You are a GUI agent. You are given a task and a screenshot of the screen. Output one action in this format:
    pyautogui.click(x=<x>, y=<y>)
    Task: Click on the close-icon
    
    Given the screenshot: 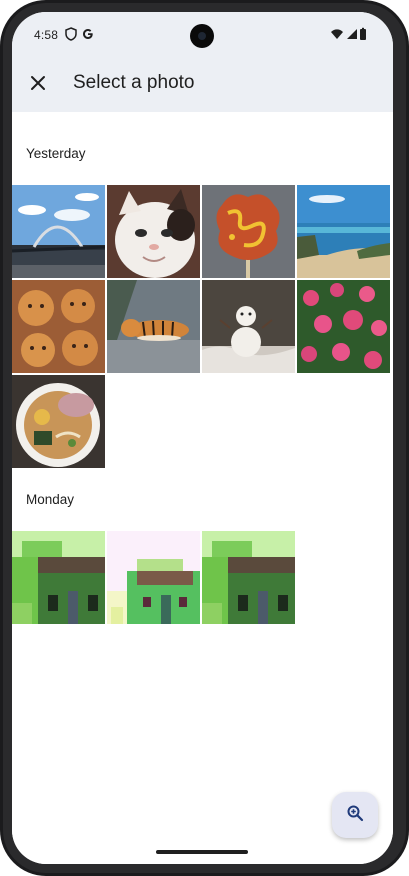 What is the action you would take?
    pyautogui.click(x=38, y=85)
    